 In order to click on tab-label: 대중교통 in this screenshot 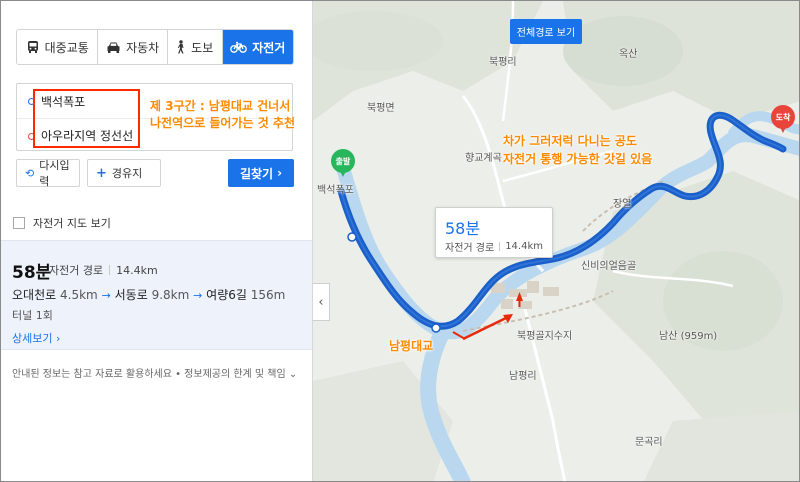, I will do `click(66, 47)`.